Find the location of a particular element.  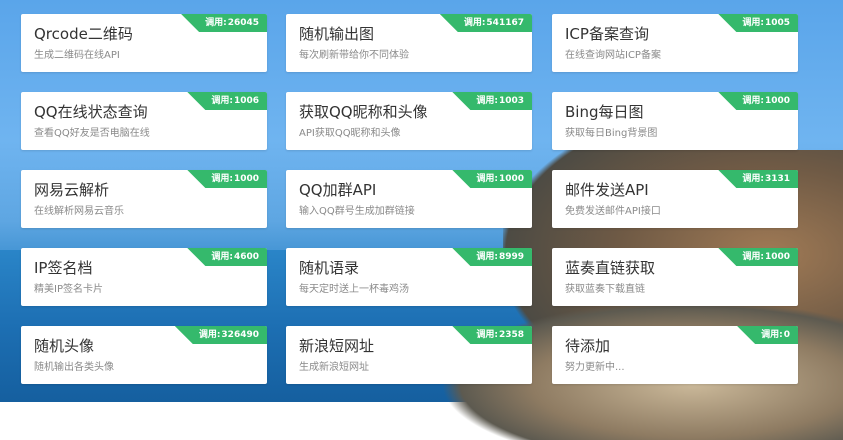

api-card-qq-join-group: 调用:1000 QQ加群API 输入QQ群号生成加群链接 is located at coordinates (409, 199).